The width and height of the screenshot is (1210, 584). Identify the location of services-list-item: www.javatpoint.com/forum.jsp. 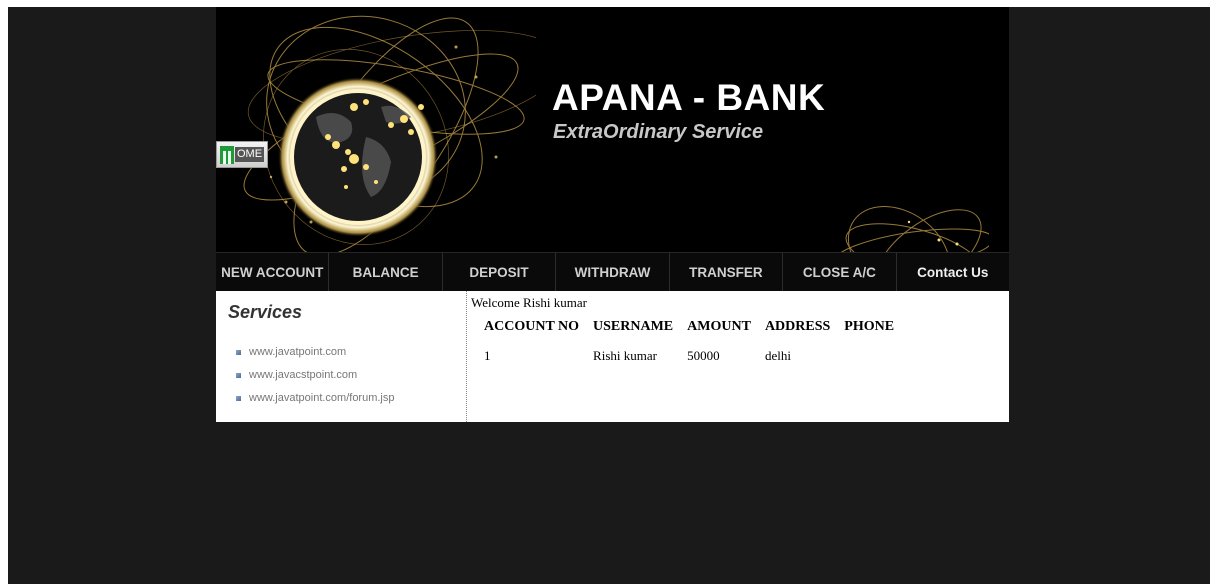
(351, 398).